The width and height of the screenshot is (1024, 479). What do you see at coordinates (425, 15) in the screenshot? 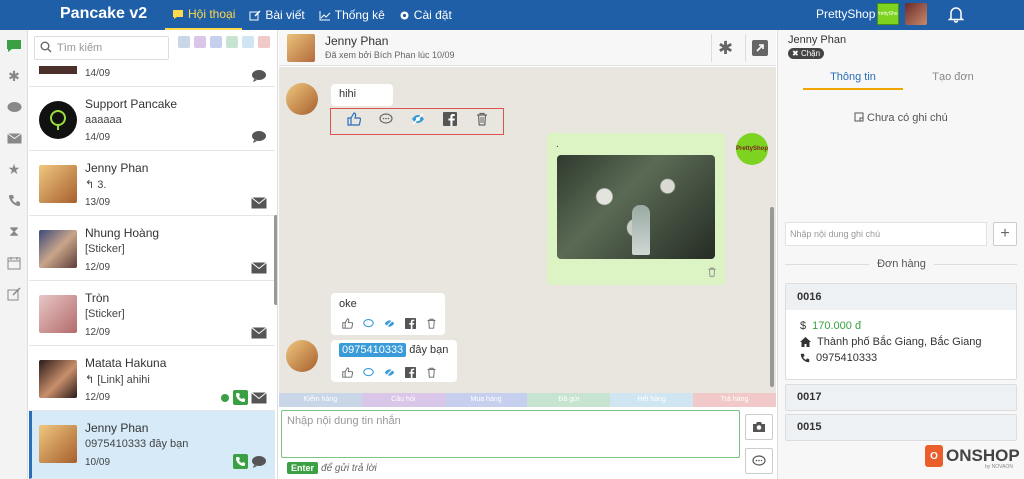
I see `nav-settings: Cài đặt` at bounding box center [425, 15].